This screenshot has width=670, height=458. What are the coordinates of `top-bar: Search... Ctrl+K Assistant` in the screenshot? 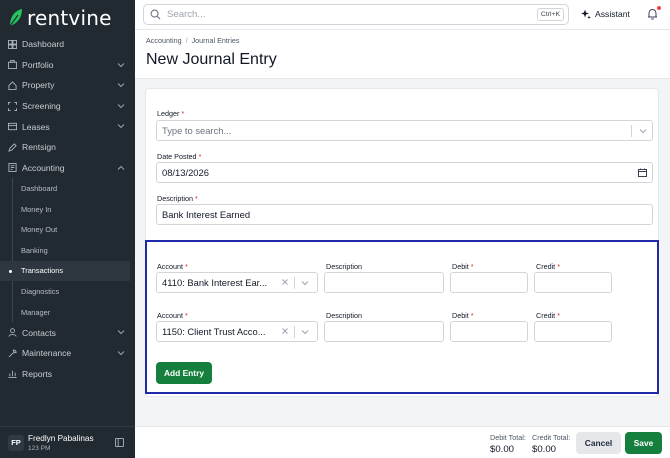 It's located at (402, 15).